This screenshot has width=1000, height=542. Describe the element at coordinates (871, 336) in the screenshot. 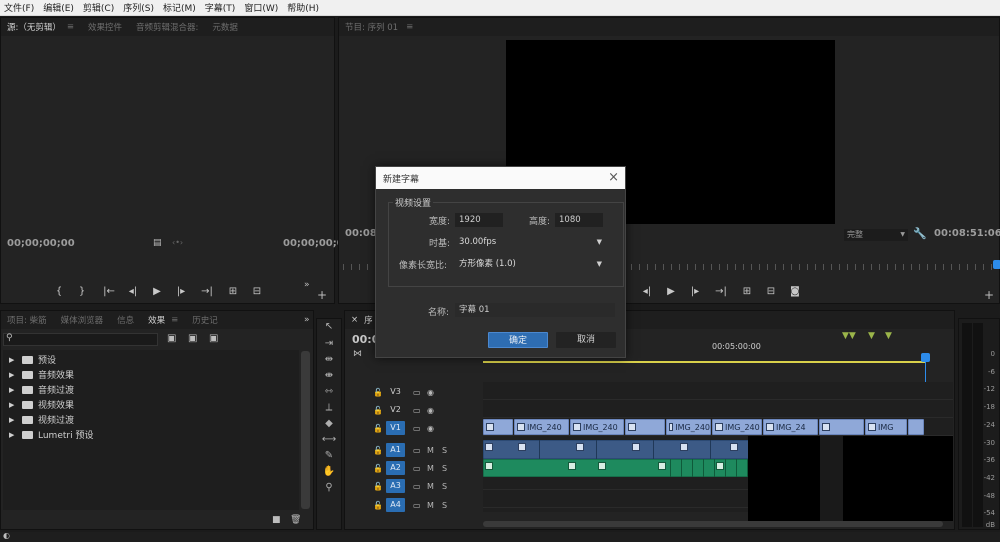

I see `marker-icon: ▼` at that location.